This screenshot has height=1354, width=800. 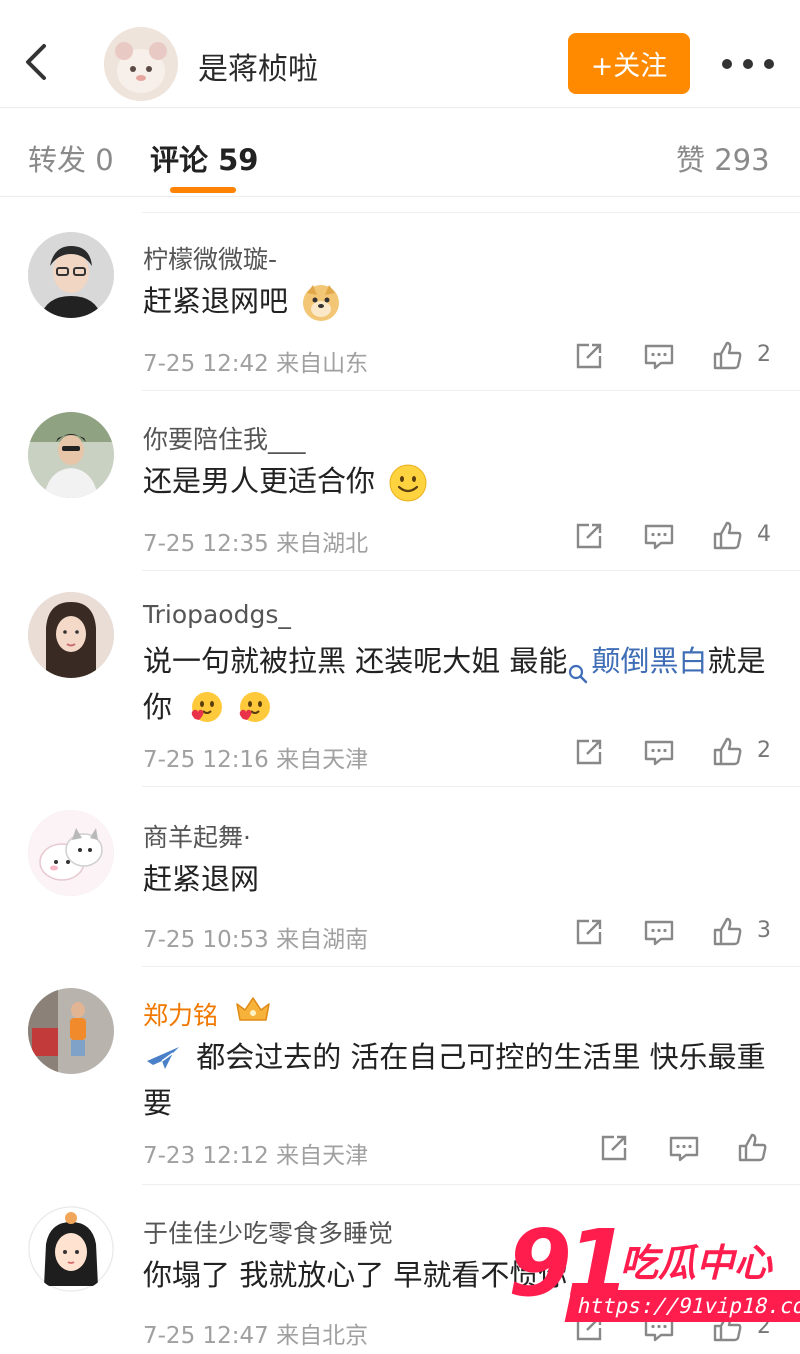 I want to click on comment-actions, so click(x=698, y=1150).